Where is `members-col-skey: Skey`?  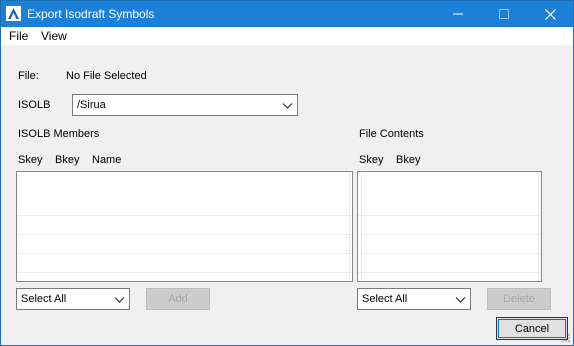
members-col-skey: Skey is located at coordinates (30, 160).